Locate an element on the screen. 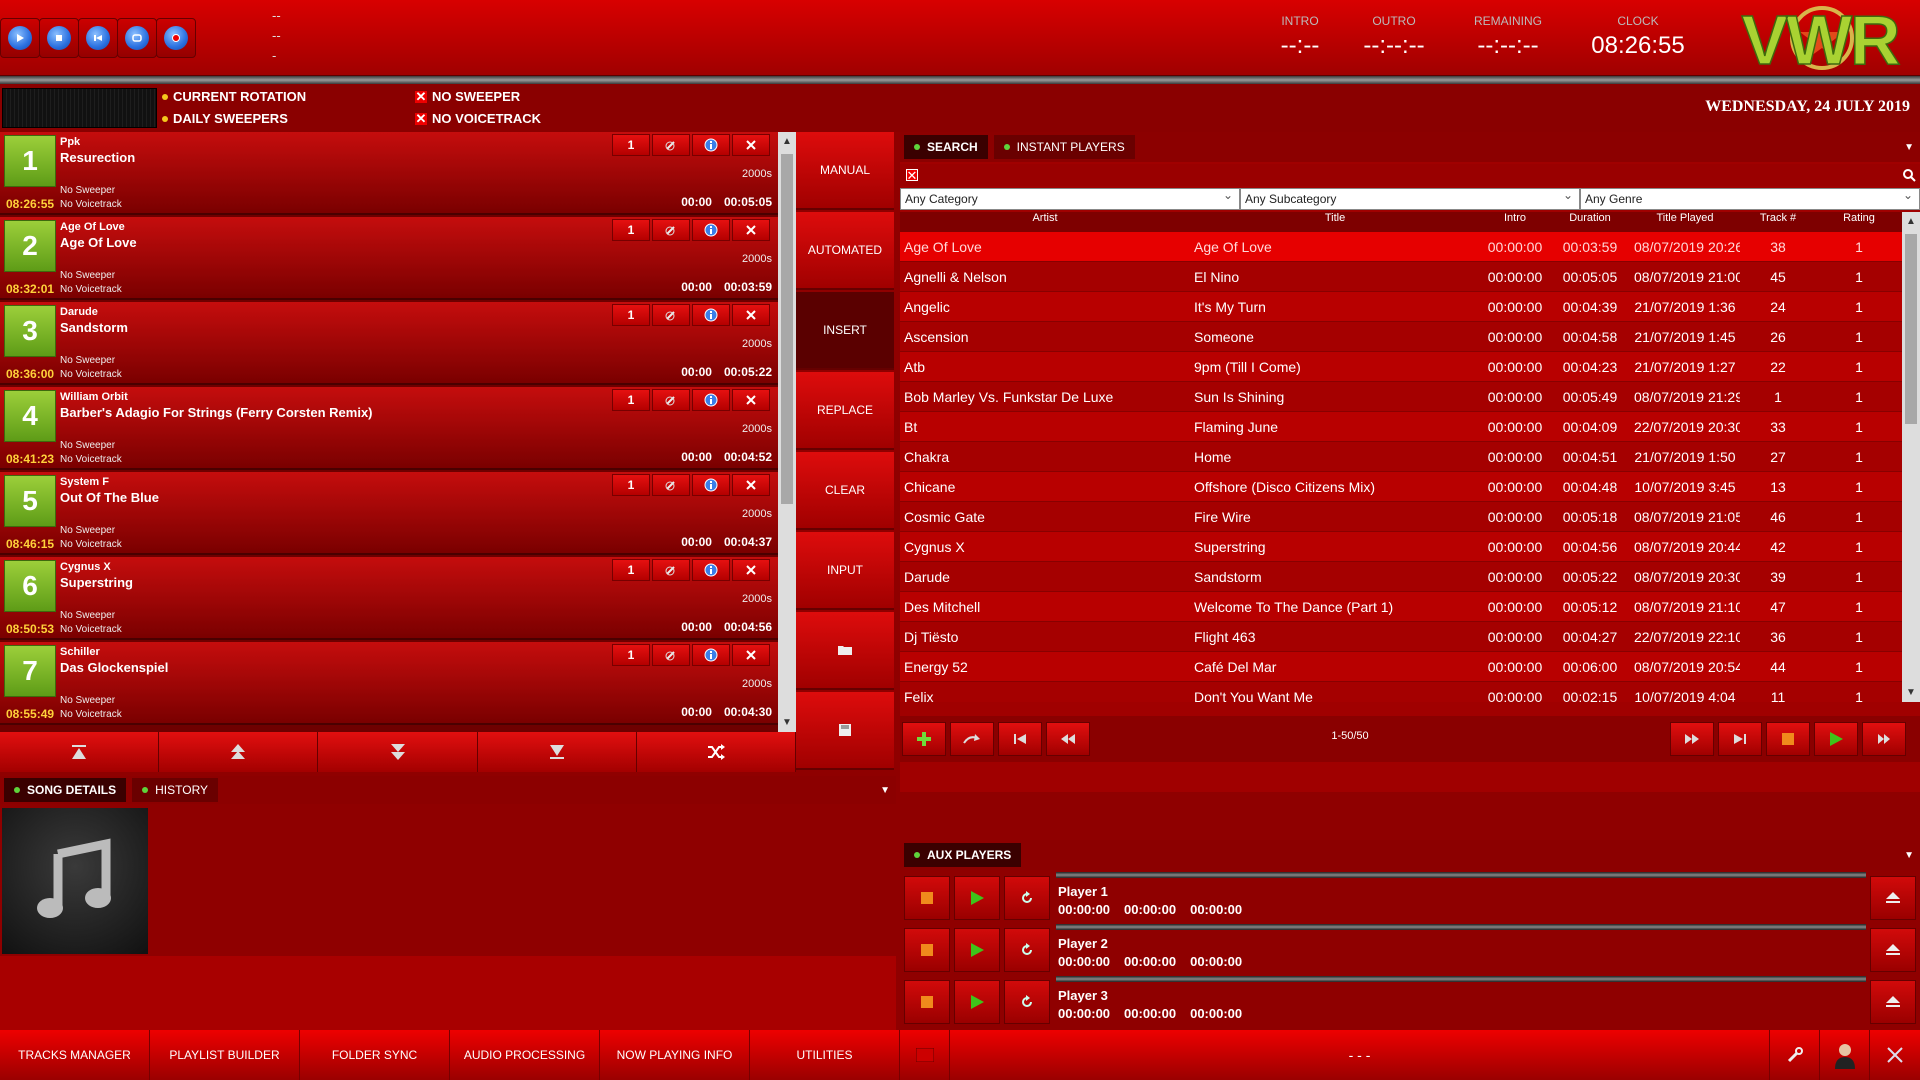  preview-play-button is located at coordinates (1836, 739).